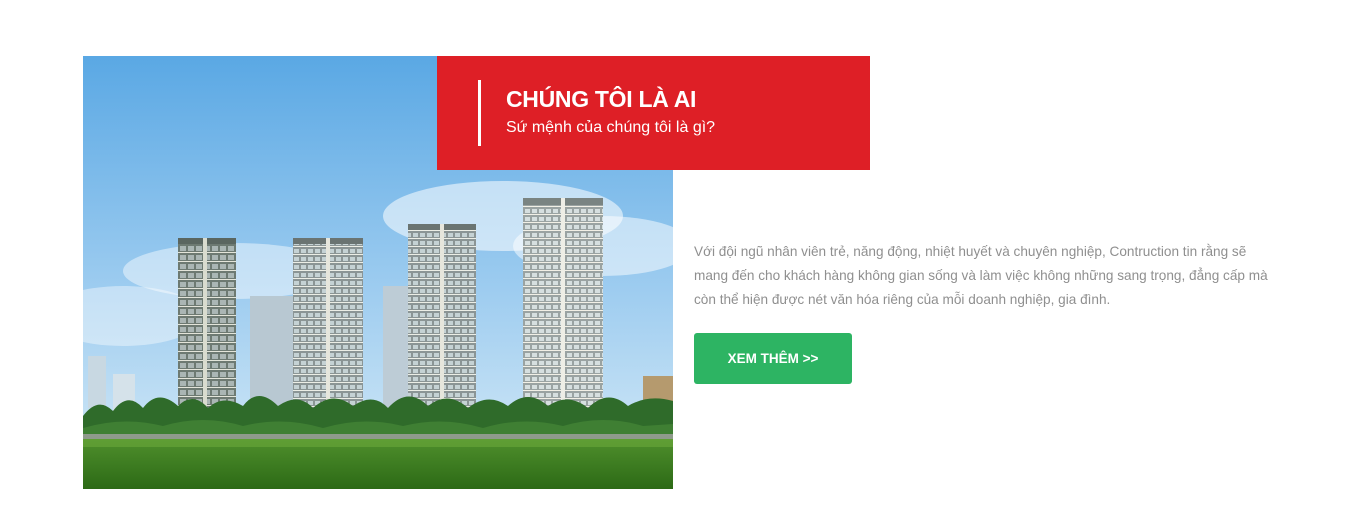  I want to click on section-title: CHÚNG TÔI LÀ AI, so click(601, 99).